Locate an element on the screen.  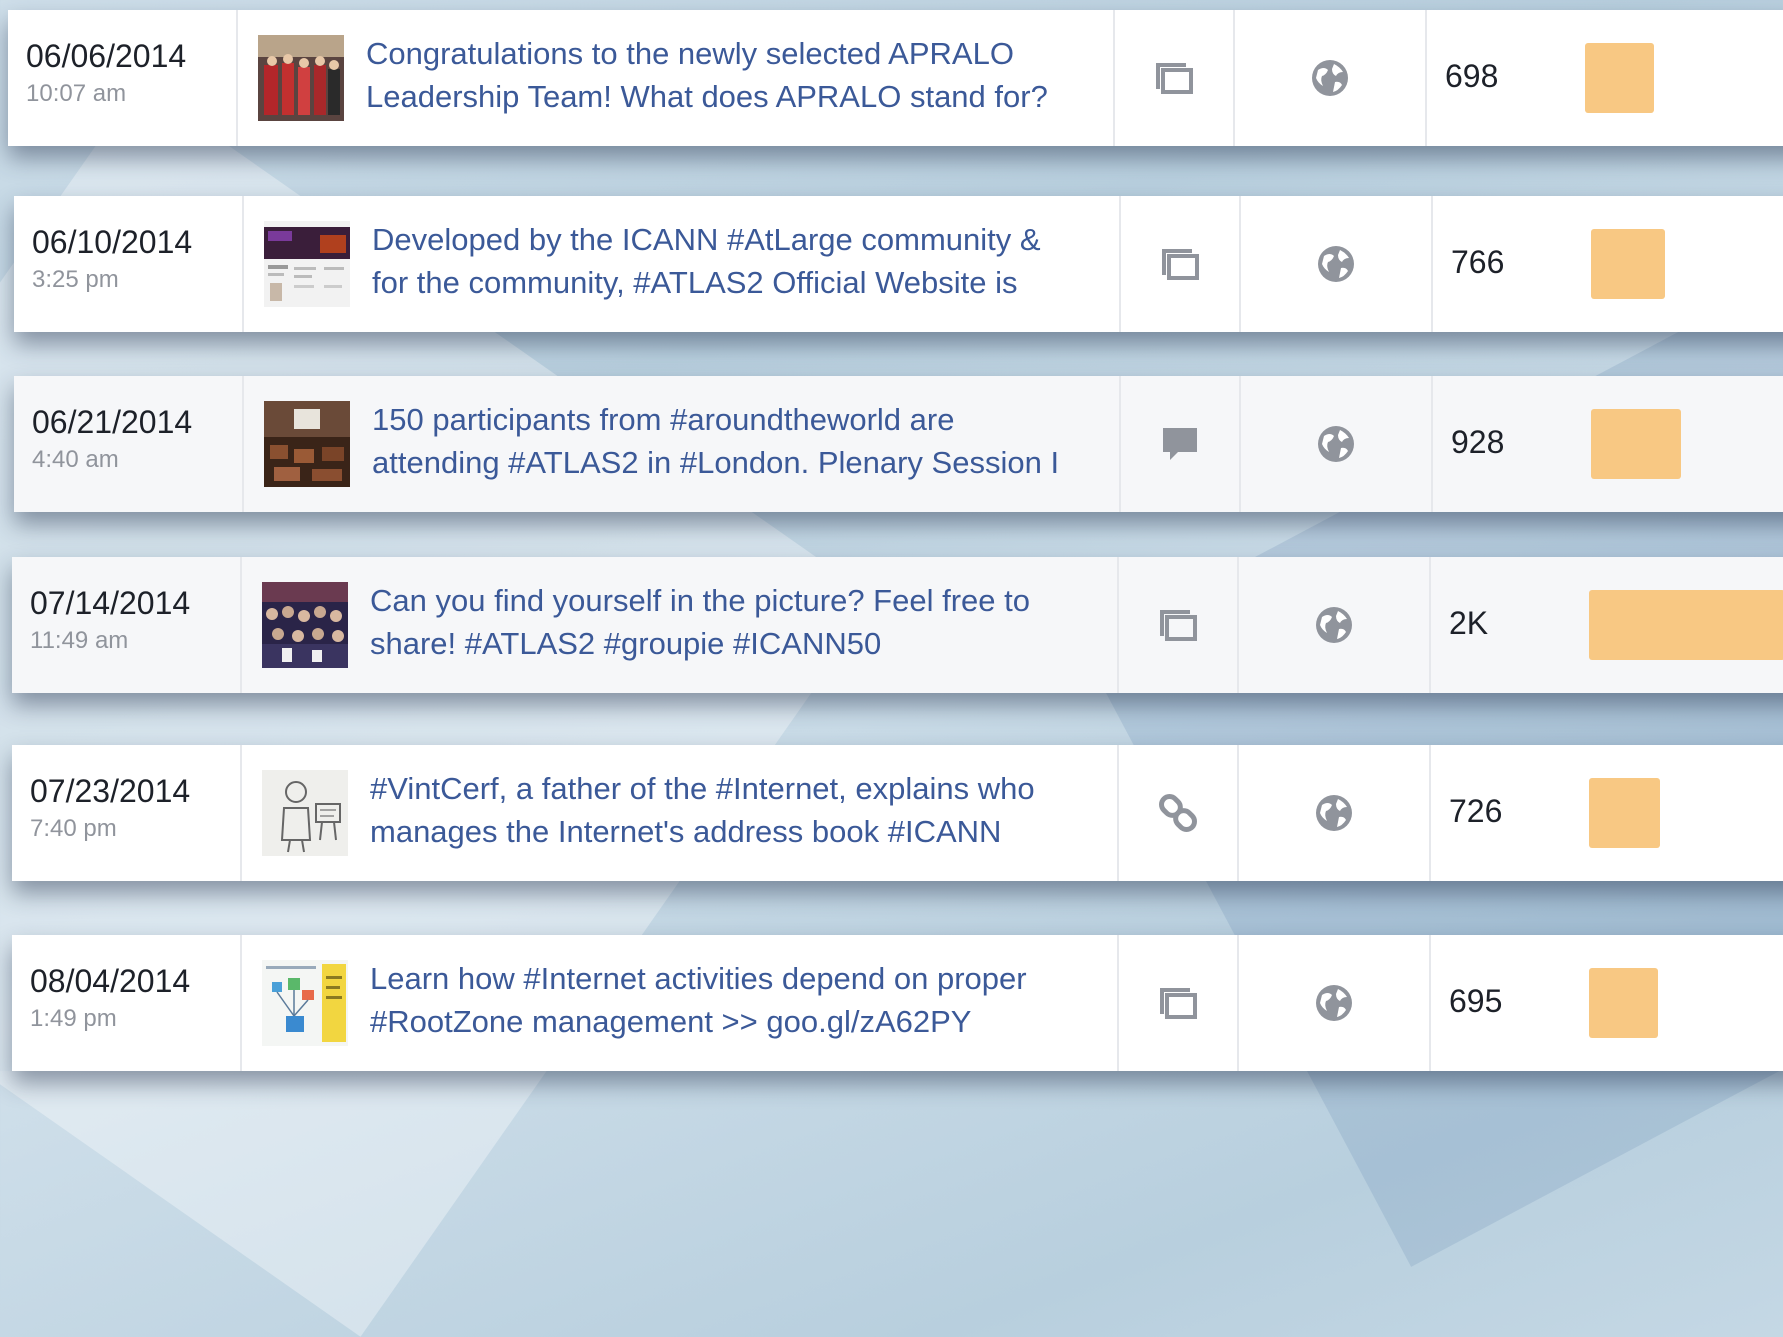
post-date: 06/21/2014 is located at coordinates (112, 422).